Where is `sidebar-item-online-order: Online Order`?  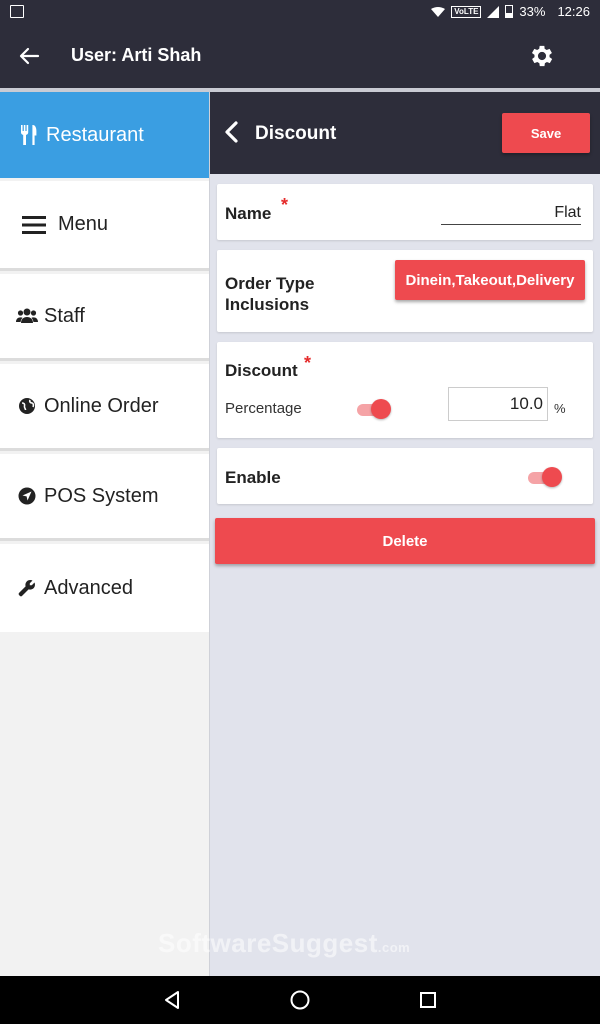
sidebar-item-online-order: Online Order is located at coordinates (104, 407).